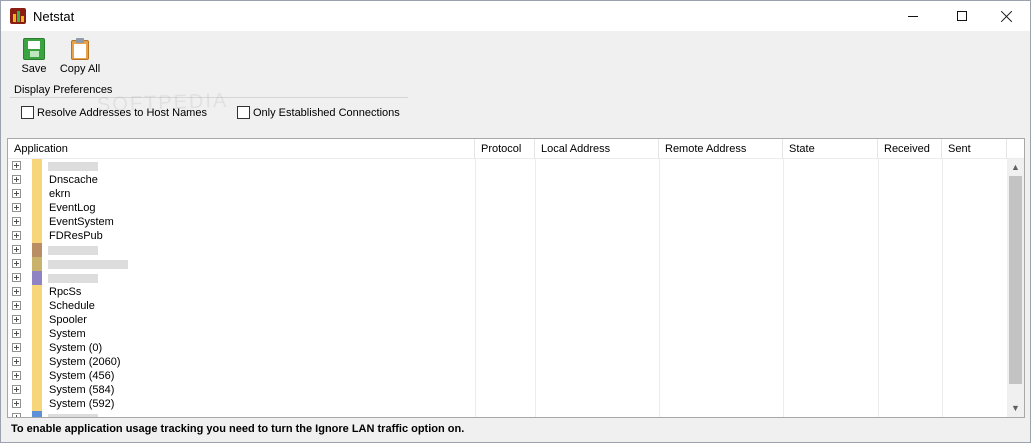 Image resolution: width=1031 pixels, height=443 pixels. What do you see at coordinates (243, 112) in the screenshot?
I see `established-connections-checkbox` at bounding box center [243, 112].